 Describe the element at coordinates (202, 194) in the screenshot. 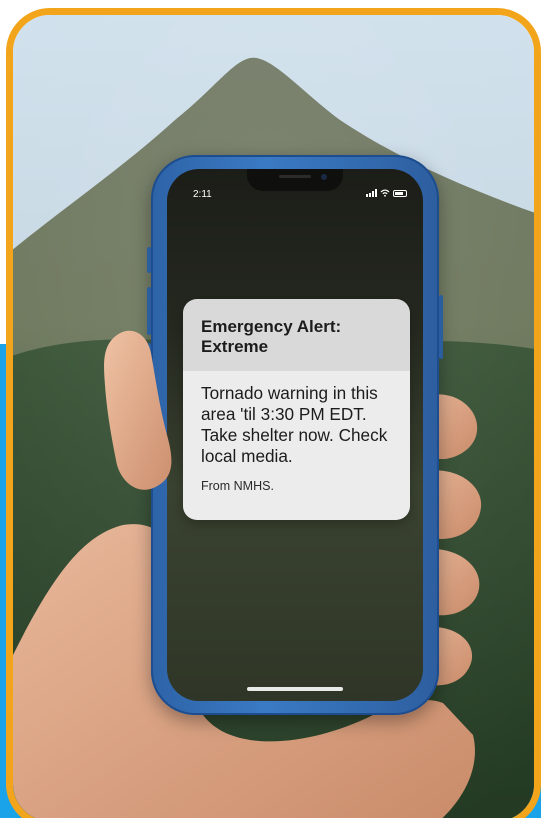

I see `status-time: 2:11` at that location.